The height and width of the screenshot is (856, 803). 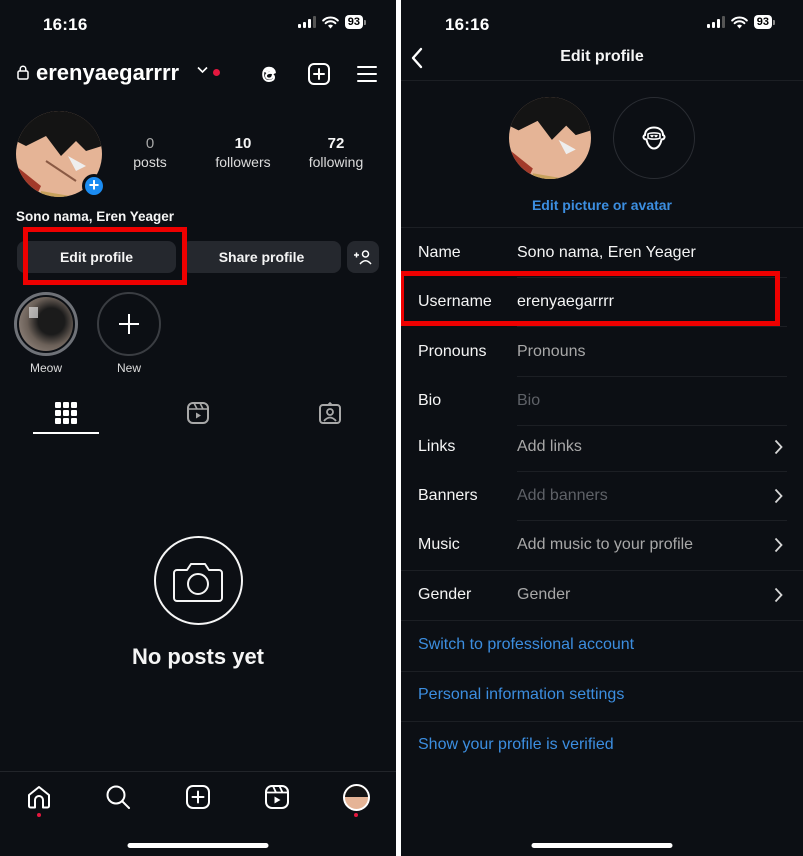 What do you see at coordinates (602, 447) in the screenshot?
I see `field-links: Links Add links` at bounding box center [602, 447].